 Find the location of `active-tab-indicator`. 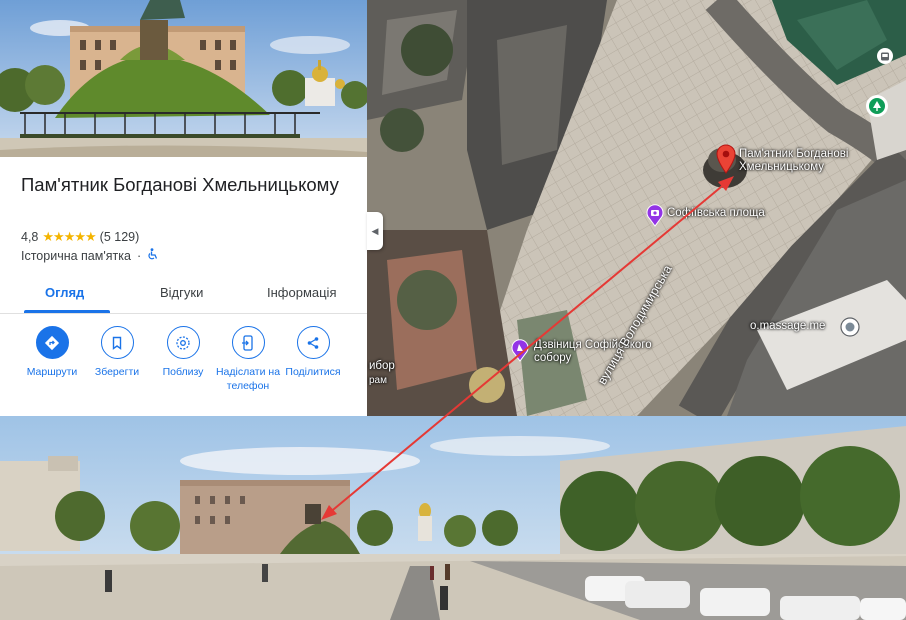

active-tab-indicator is located at coordinates (67, 311).